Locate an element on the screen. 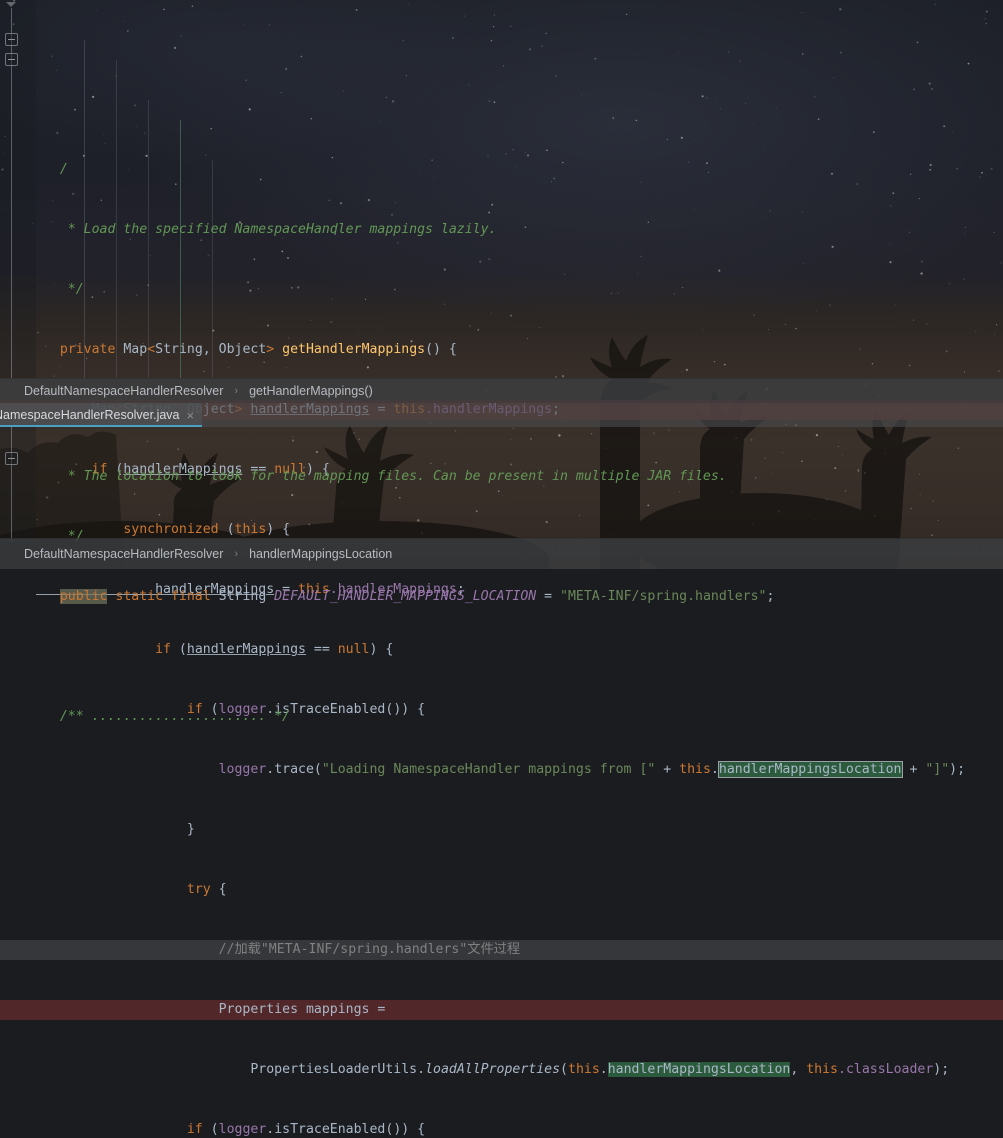 The width and height of the screenshot is (1003, 1138). close-icon: × is located at coordinates (191, 415).